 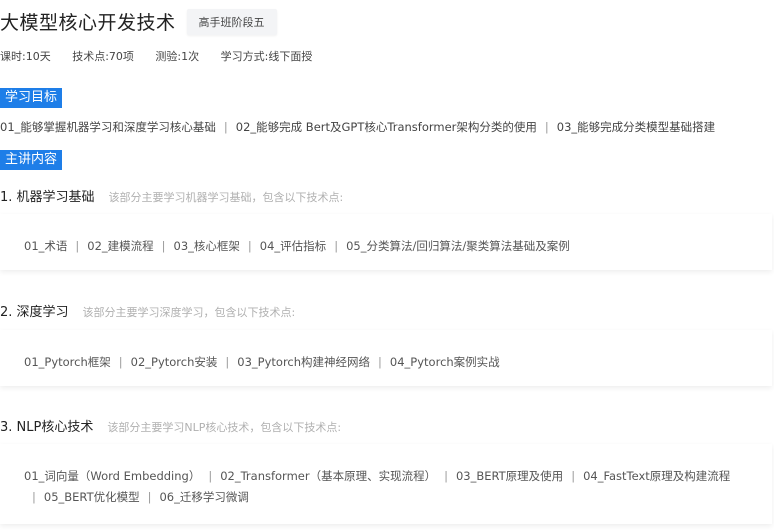 What do you see at coordinates (386, 127) in the screenshot?
I see `goal-item: 02_能够完成 Bert及GPT核心Transformer架构分类的使用` at bounding box center [386, 127].